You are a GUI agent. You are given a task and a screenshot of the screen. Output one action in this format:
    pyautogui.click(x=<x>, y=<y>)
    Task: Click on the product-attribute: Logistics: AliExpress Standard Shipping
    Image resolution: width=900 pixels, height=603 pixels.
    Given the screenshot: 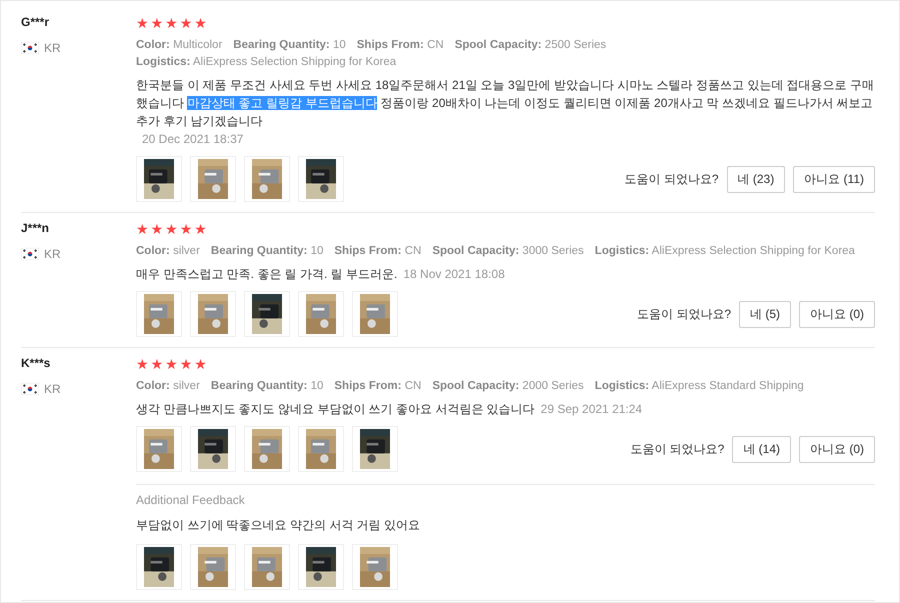 What is the action you would take?
    pyautogui.click(x=699, y=386)
    